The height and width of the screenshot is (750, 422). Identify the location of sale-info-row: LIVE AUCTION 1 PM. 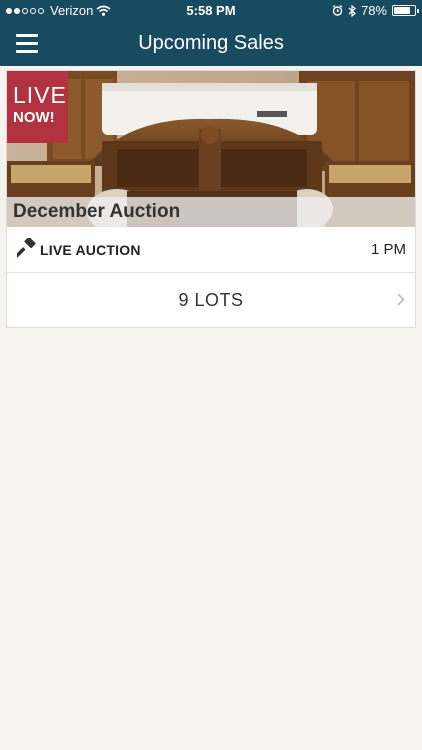
(211, 250).